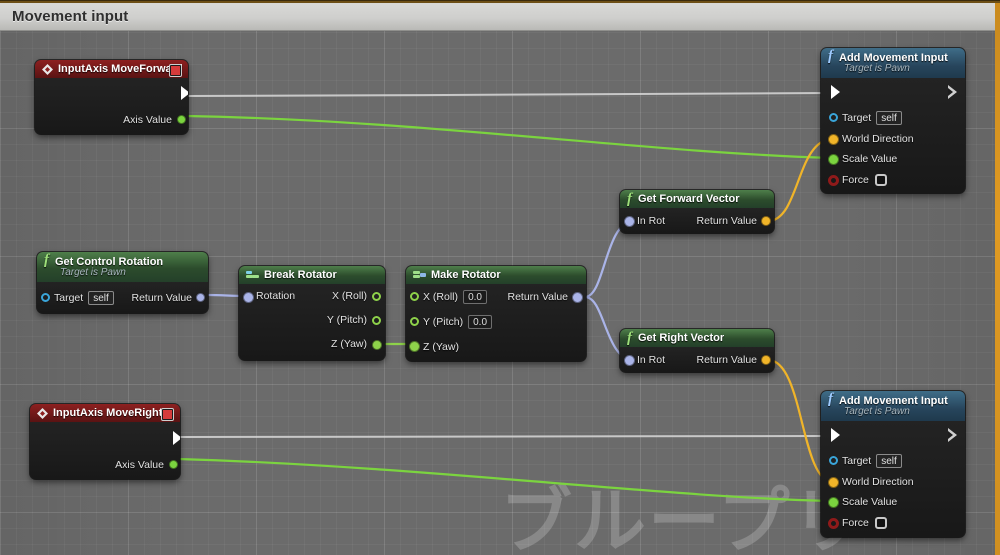  Describe the element at coordinates (377, 345) in the screenshot. I see `output-pin-z-yaw` at that location.